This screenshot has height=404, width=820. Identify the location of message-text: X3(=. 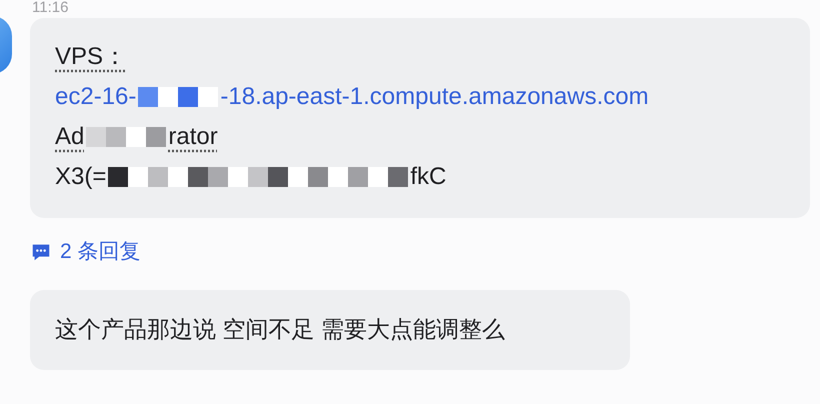
(80, 177).